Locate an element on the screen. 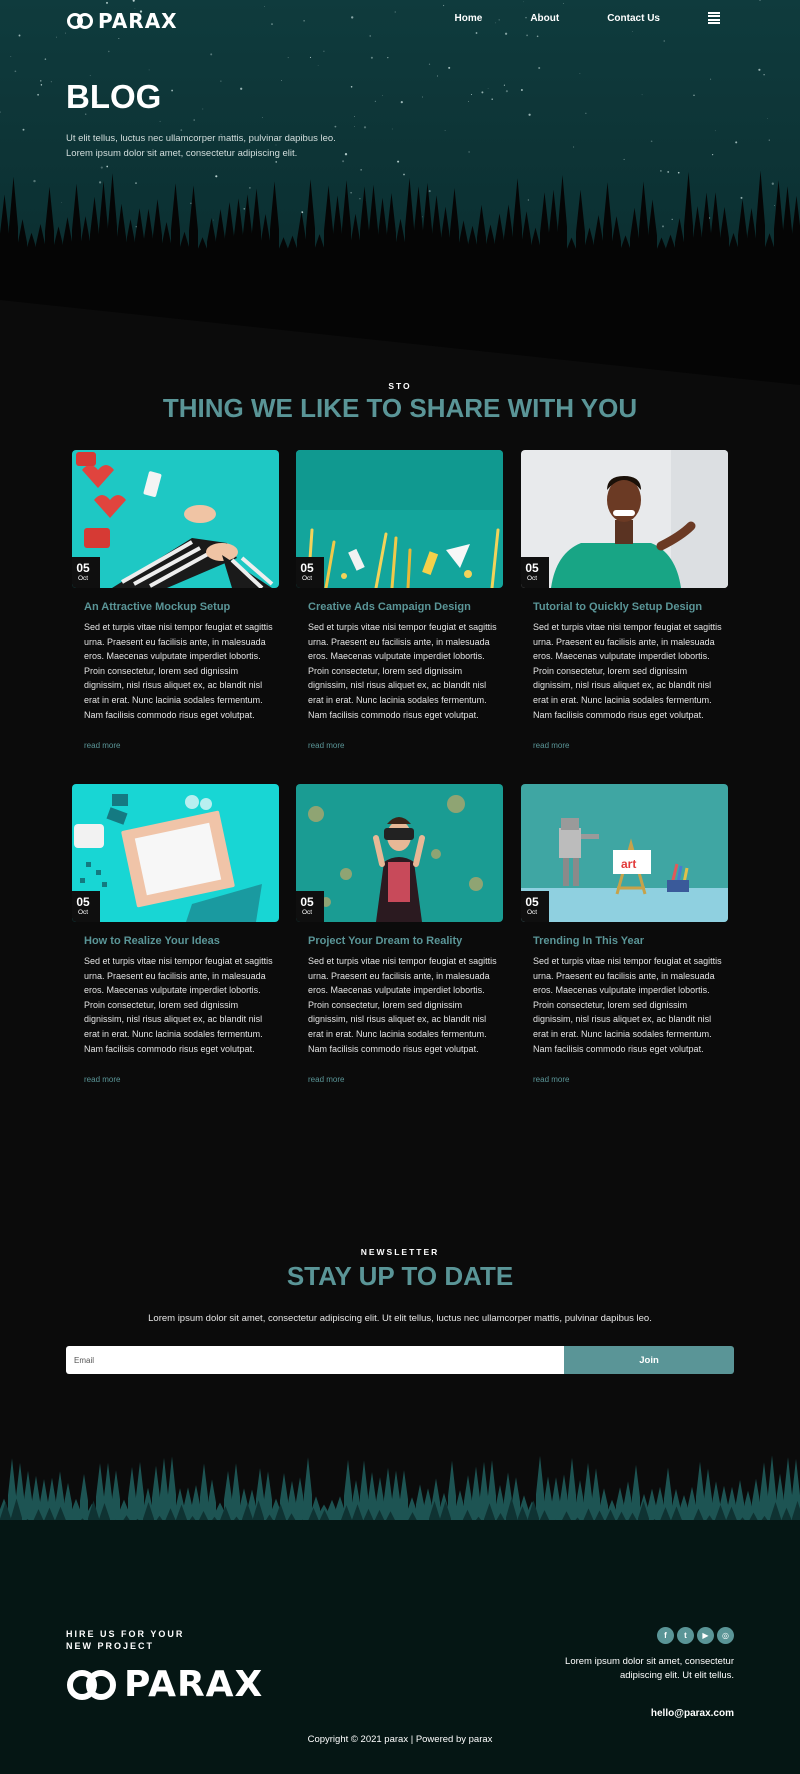  social-links: f t ▶ ◎ is located at coordinates (695, 1635).